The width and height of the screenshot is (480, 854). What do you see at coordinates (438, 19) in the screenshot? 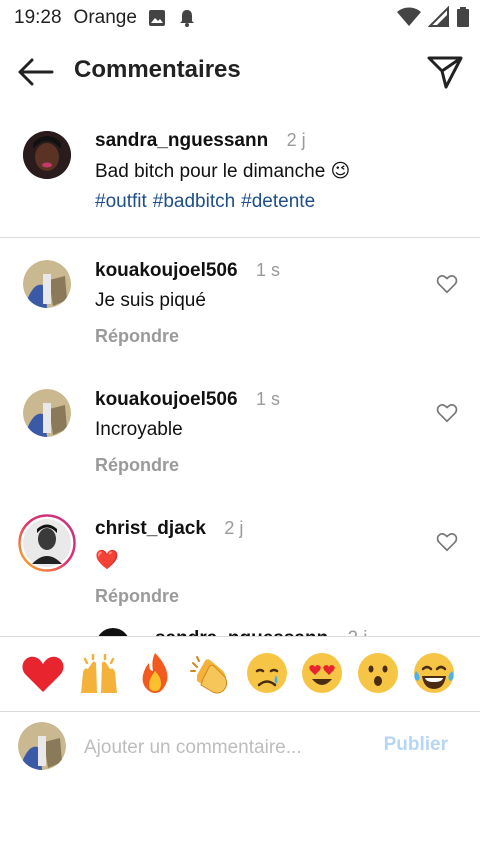
I see `signal-icon` at bounding box center [438, 19].